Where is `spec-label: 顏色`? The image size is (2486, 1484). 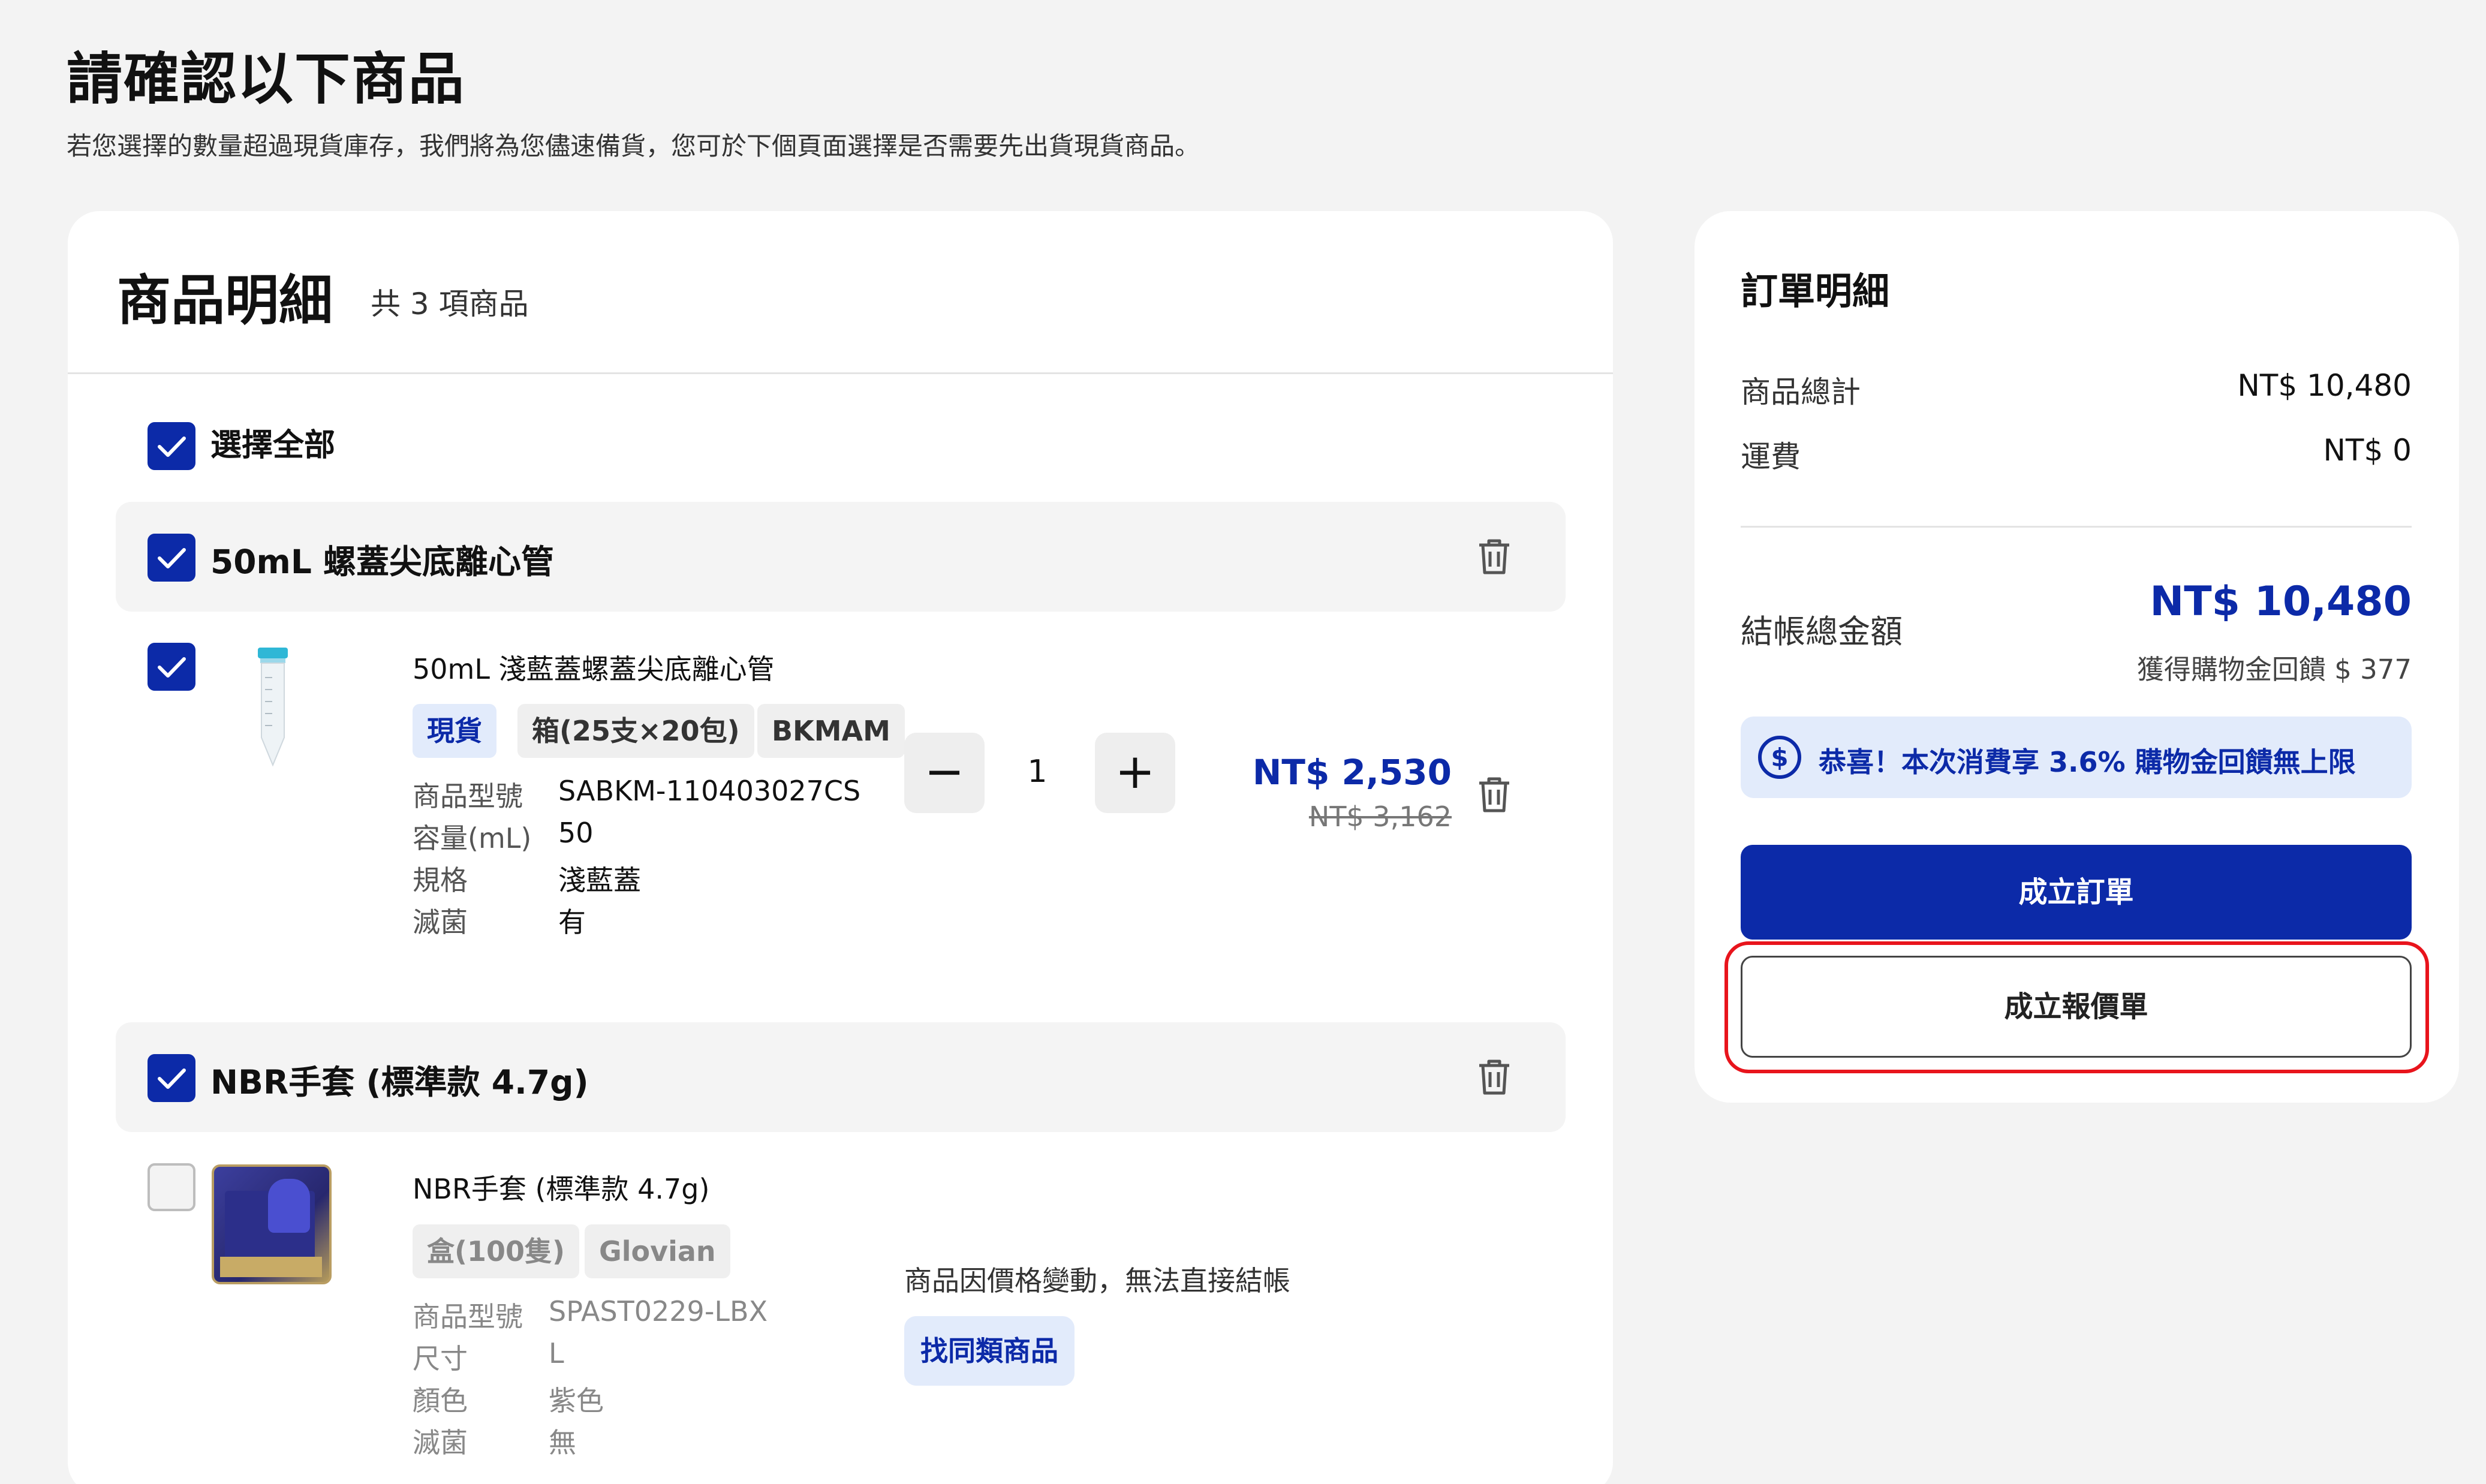
spec-label: 顏色 is located at coordinates (440, 1400).